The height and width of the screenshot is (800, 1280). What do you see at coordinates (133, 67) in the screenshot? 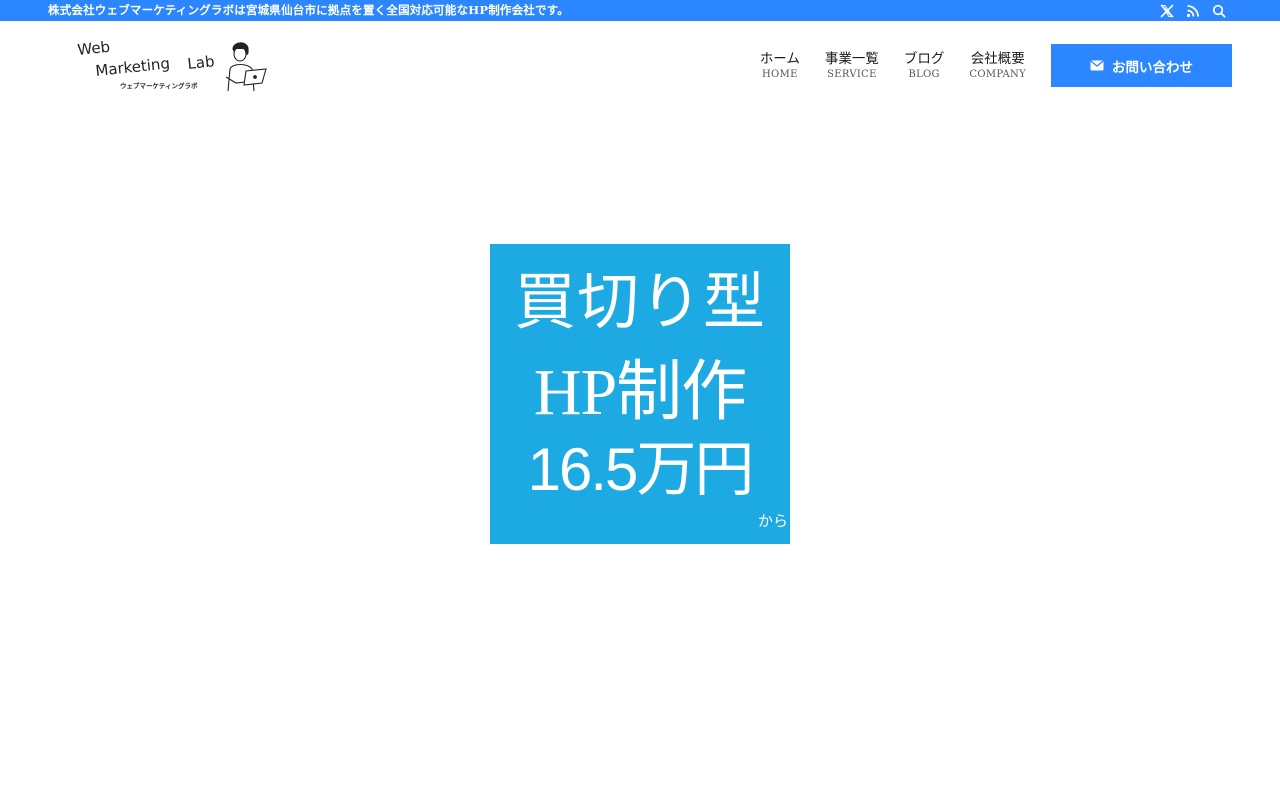
I see `logo-text-marketing: Marketing` at bounding box center [133, 67].